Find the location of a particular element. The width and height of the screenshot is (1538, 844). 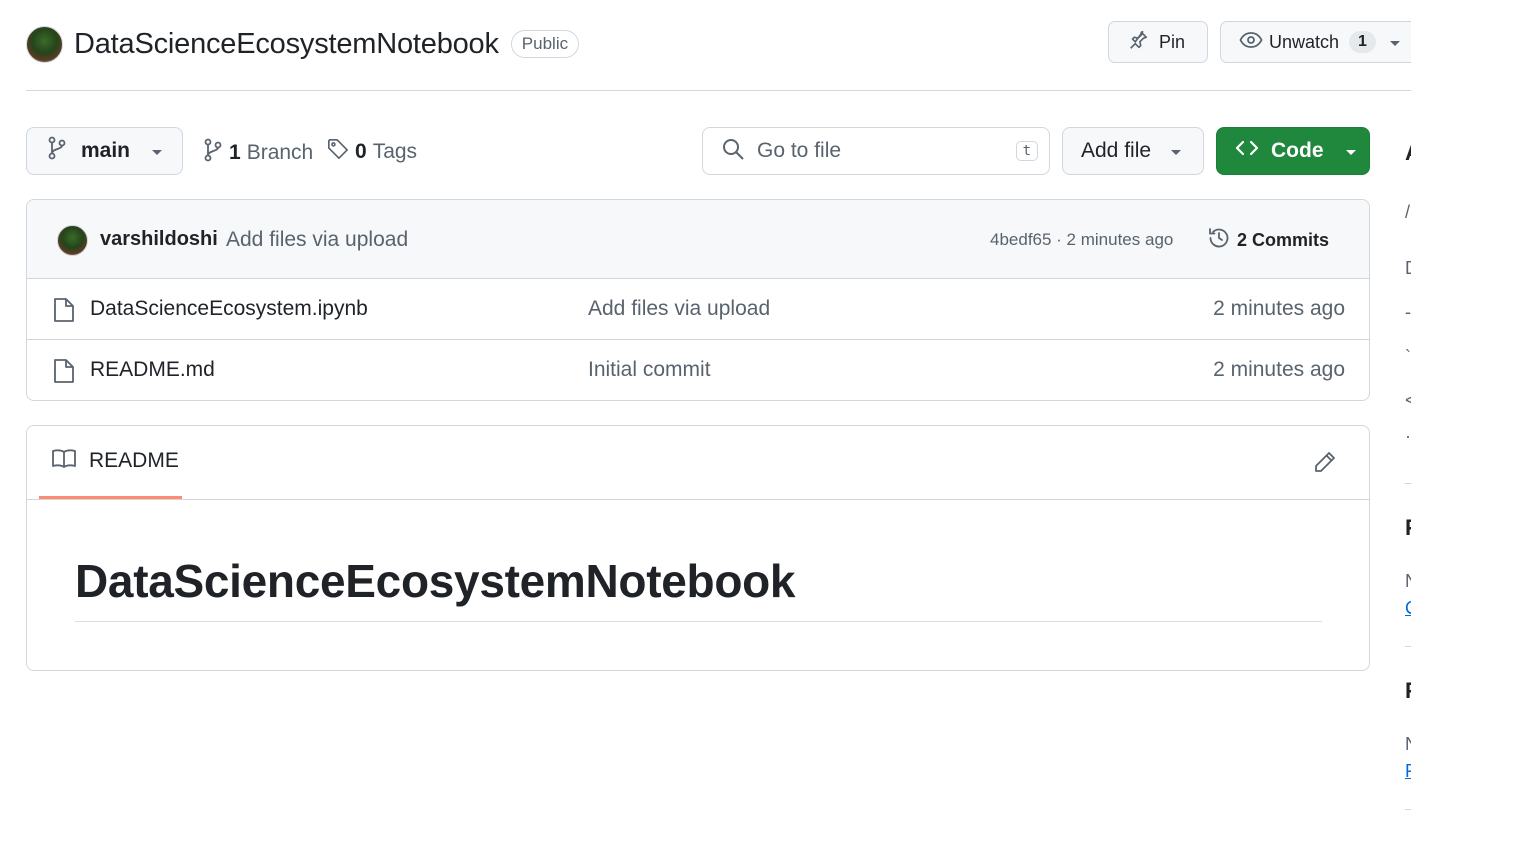

commits-label: 2 Commits is located at coordinates (1283, 240).